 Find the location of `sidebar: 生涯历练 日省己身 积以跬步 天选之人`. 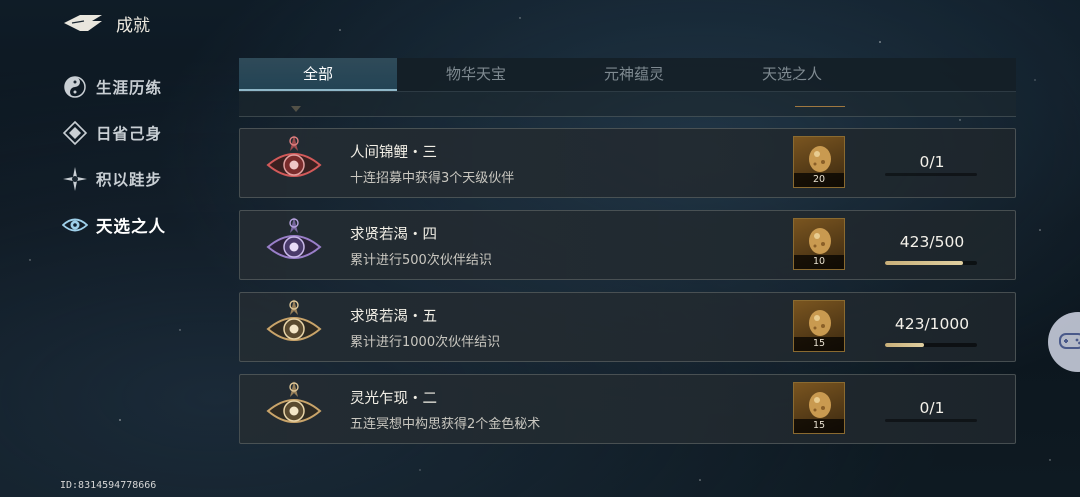

sidebar: 生涯历练 日省己身 积以跬步 天选之人 is located at coordinates (142, 156).